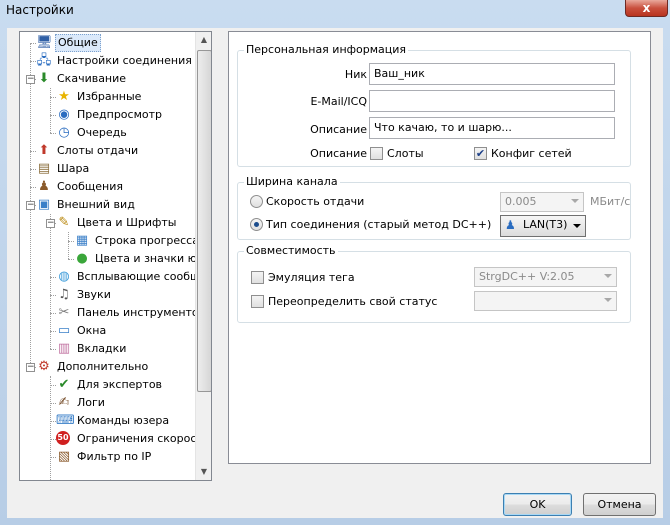 This screenshot has height=525, width=670. What do you see at coordinates (115, 187) in the screenshot?
I see `tree-item: ♟ Сообщения` at bounding box center [115, 187].